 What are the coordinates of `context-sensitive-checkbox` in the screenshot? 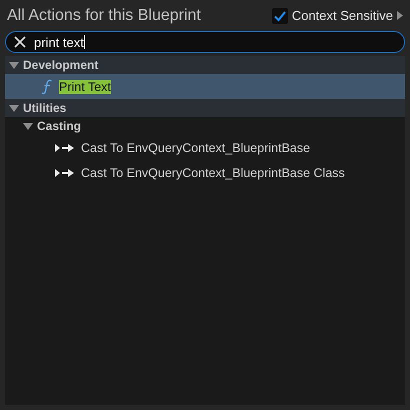 It's located at (280, 16).